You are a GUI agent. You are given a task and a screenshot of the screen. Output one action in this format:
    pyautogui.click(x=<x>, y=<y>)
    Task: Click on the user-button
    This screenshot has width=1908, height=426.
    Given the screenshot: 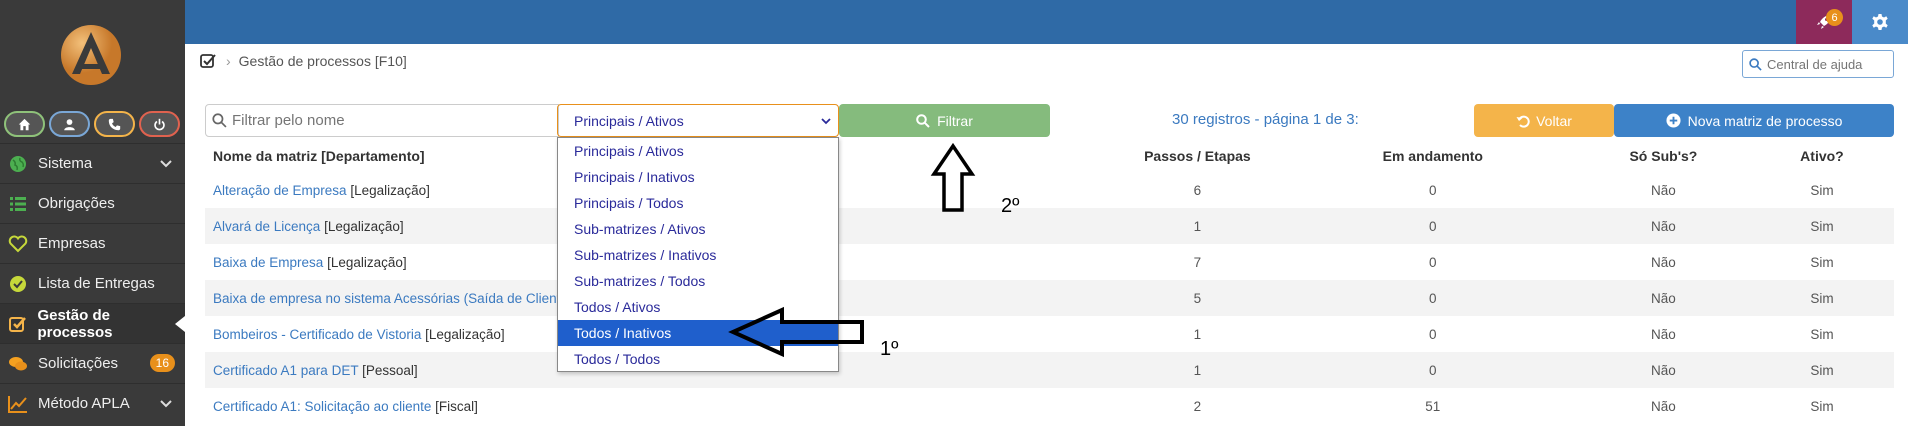 What is the action you would take?
    pyautogui.click(x=69, y=124)
    